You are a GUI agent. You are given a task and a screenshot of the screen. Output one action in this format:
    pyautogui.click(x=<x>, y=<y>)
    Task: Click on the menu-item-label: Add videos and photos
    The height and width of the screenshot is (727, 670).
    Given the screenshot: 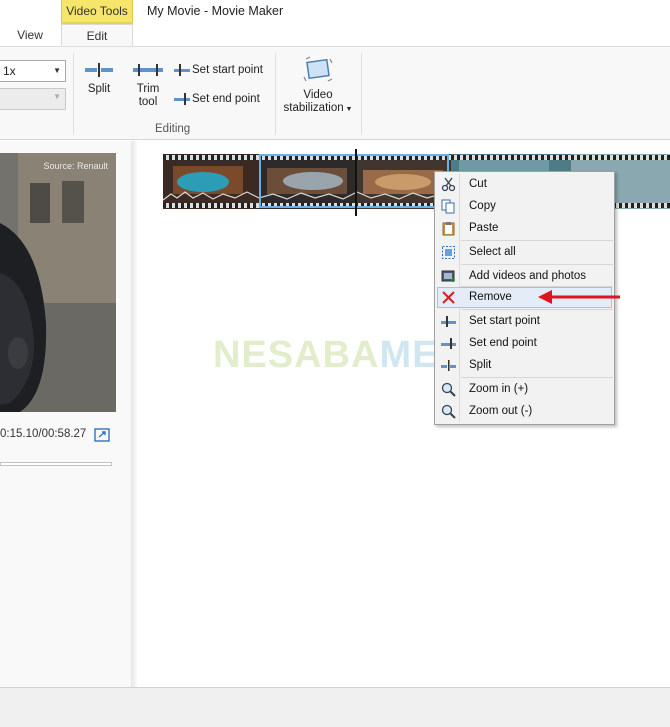 What is the action you would take?
    pyautogui.click(x=528, y=276)
    